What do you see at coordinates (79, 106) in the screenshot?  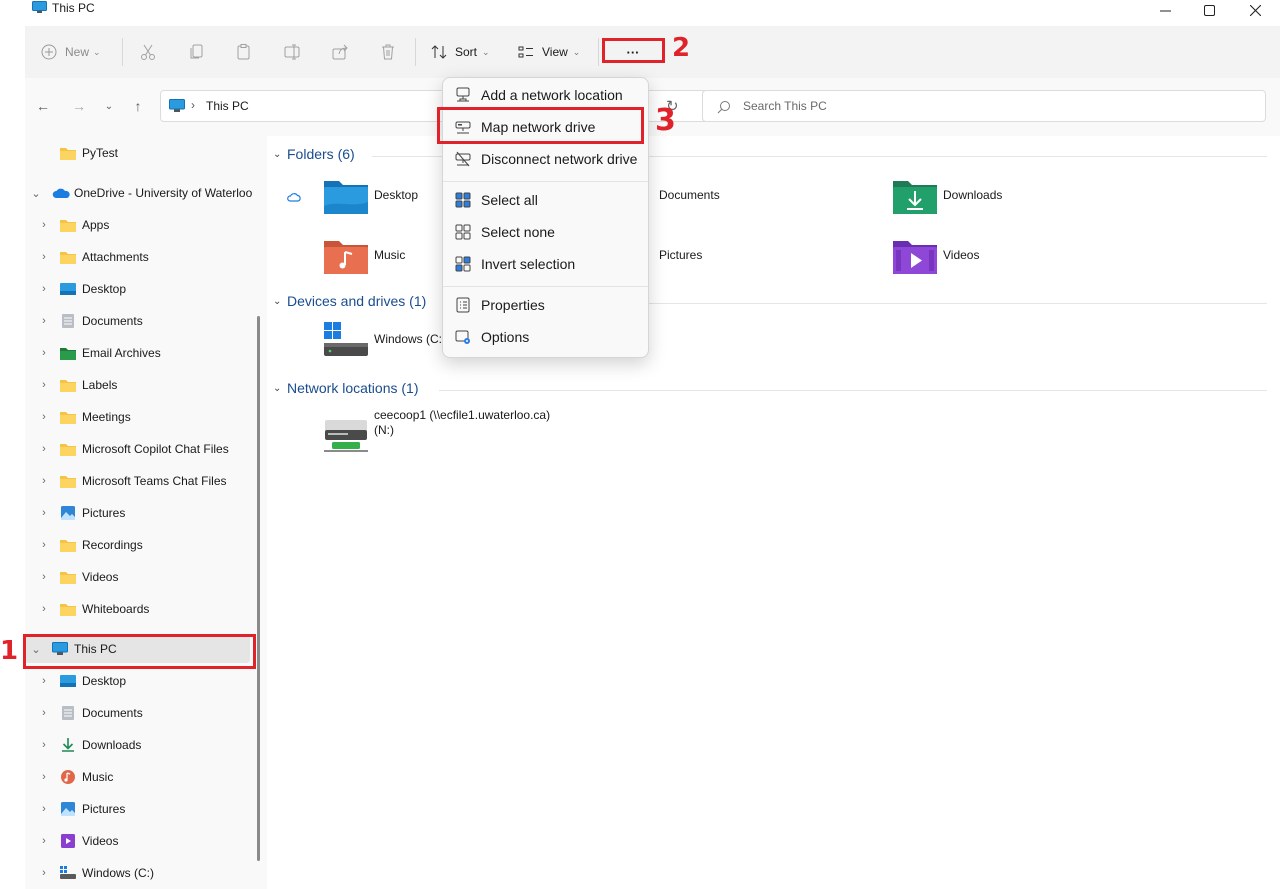 I see `forward-button: →` at bounding box center [79, 106].